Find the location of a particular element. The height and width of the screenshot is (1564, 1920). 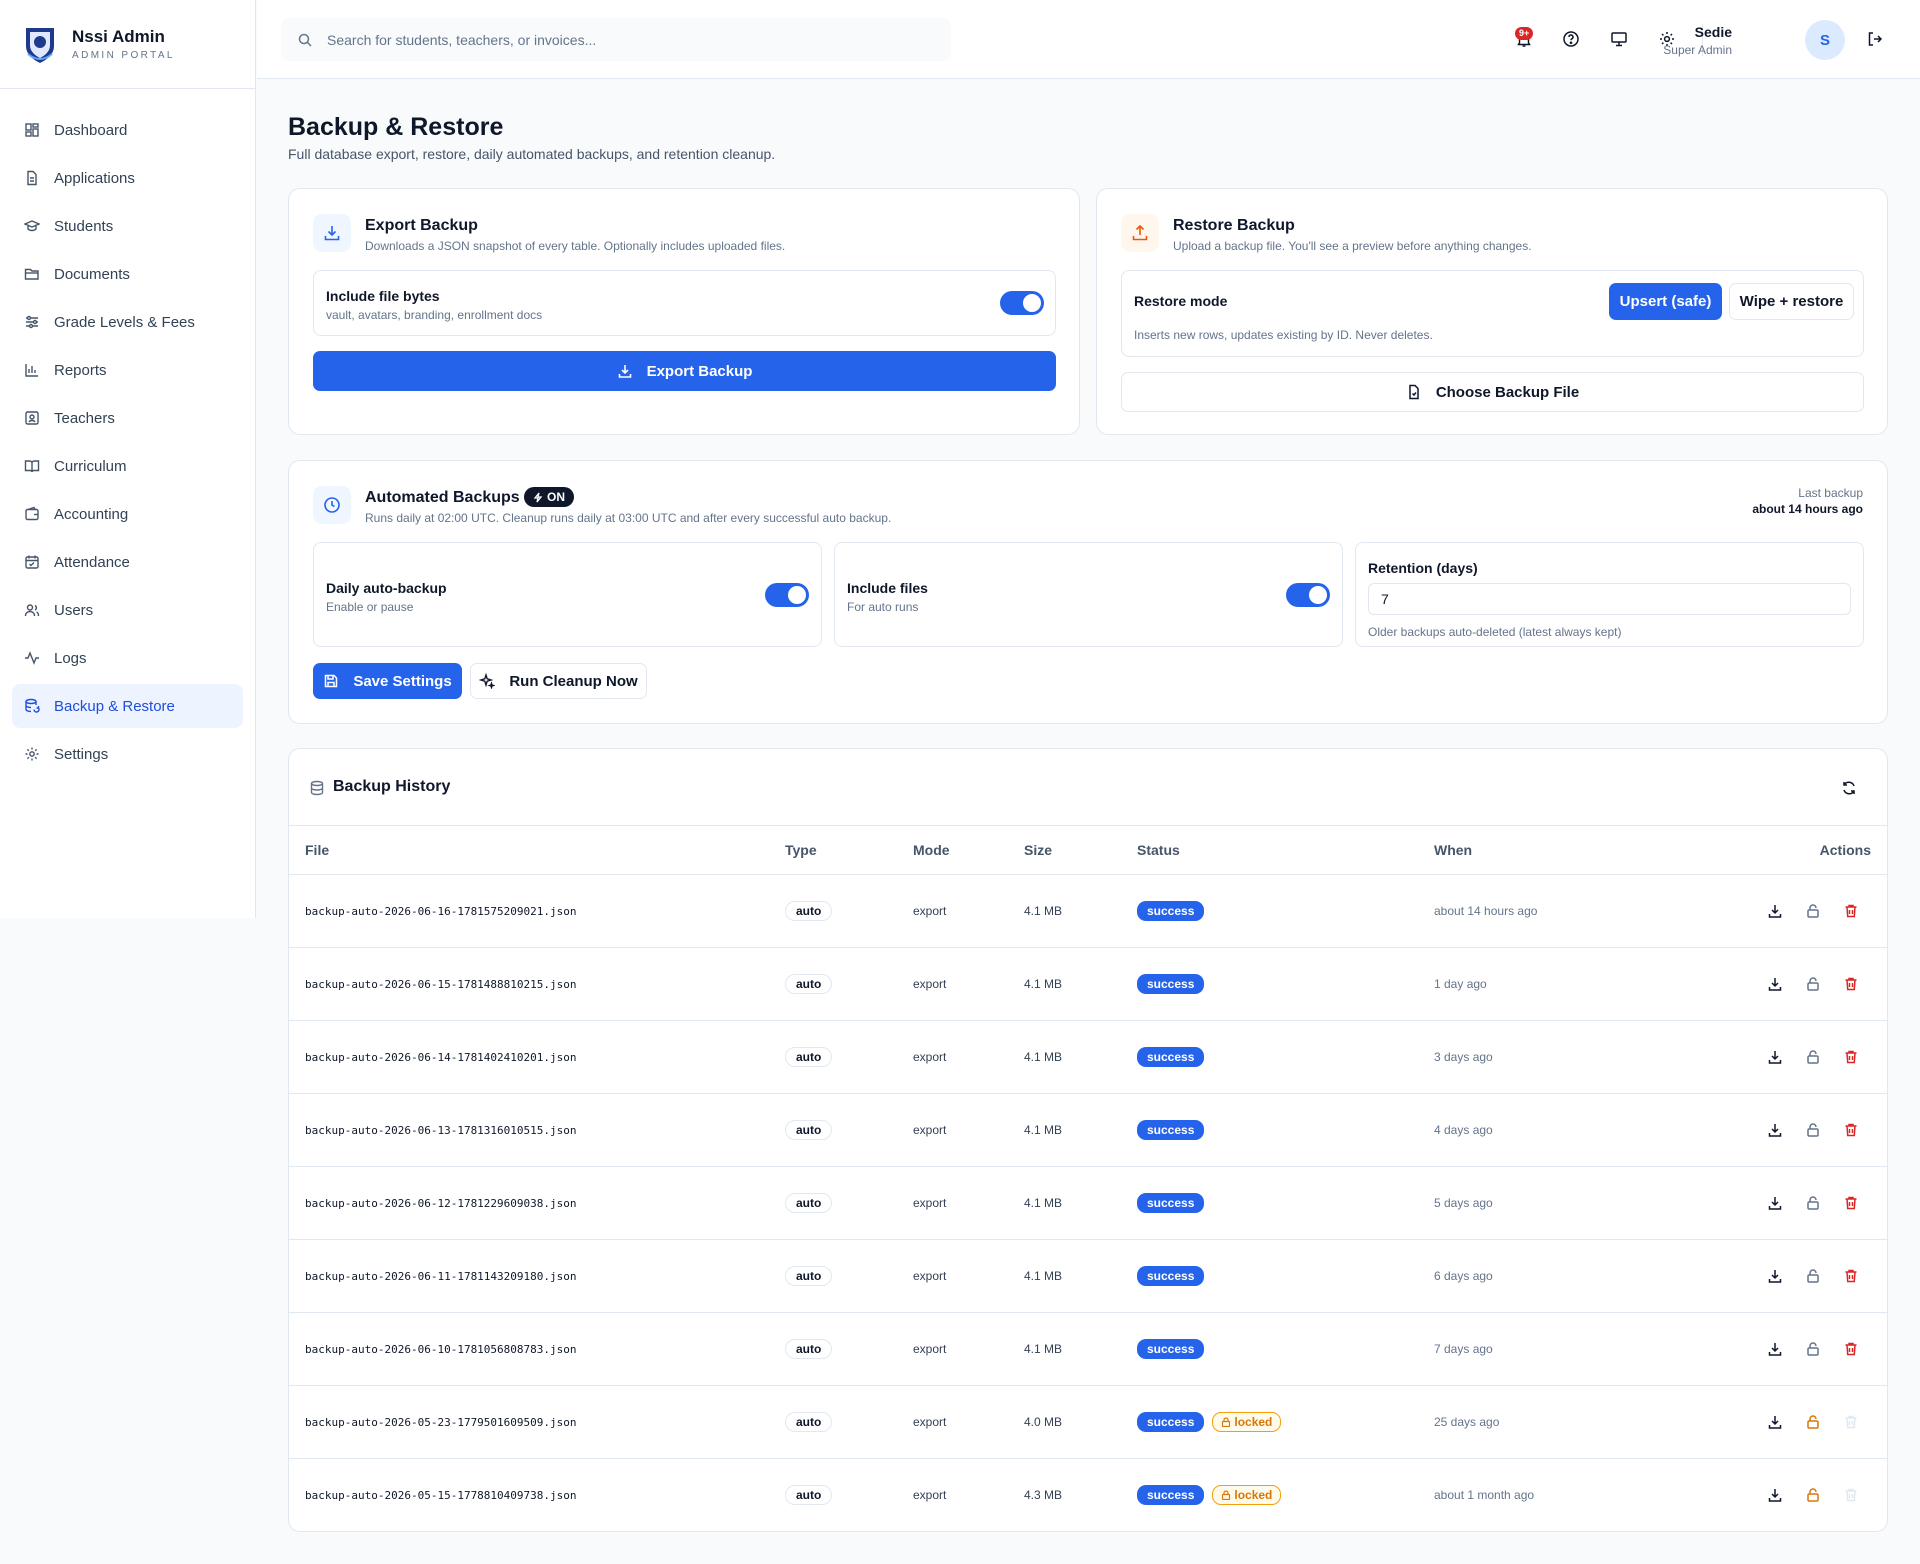

column-header-type: Type is located at coordinates (849, 850).